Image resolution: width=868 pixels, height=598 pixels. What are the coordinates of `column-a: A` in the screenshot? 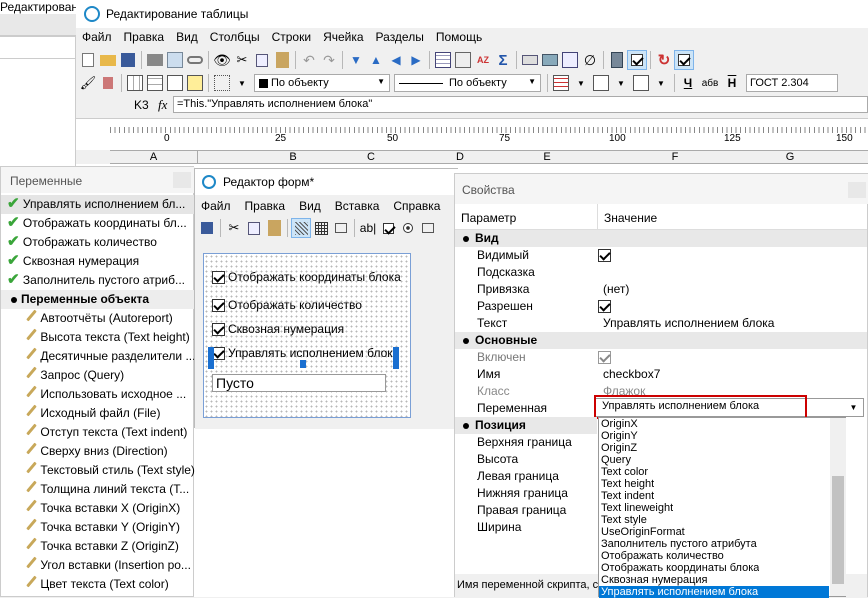 It's located at (154, 157).